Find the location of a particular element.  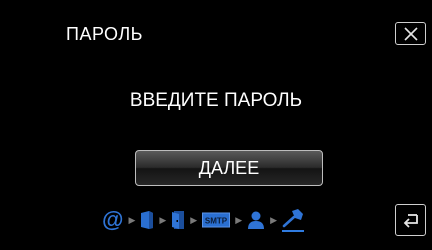

back-button is located at coordinates (410, 220).